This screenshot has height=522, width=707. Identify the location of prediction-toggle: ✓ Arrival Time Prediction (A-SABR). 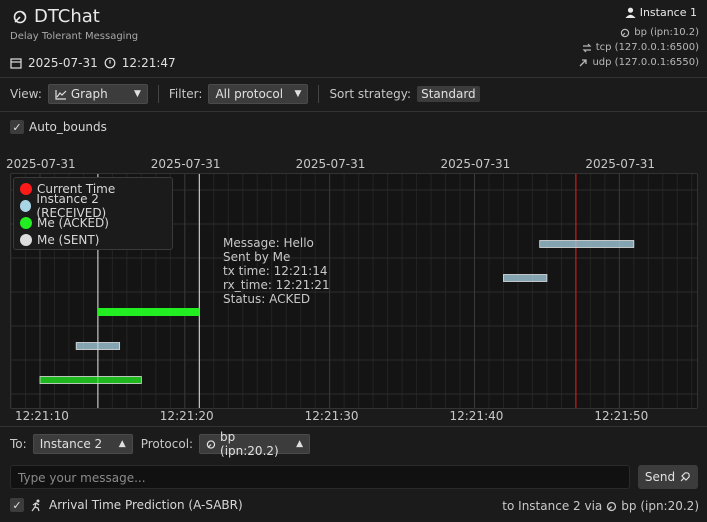
(126, 505).